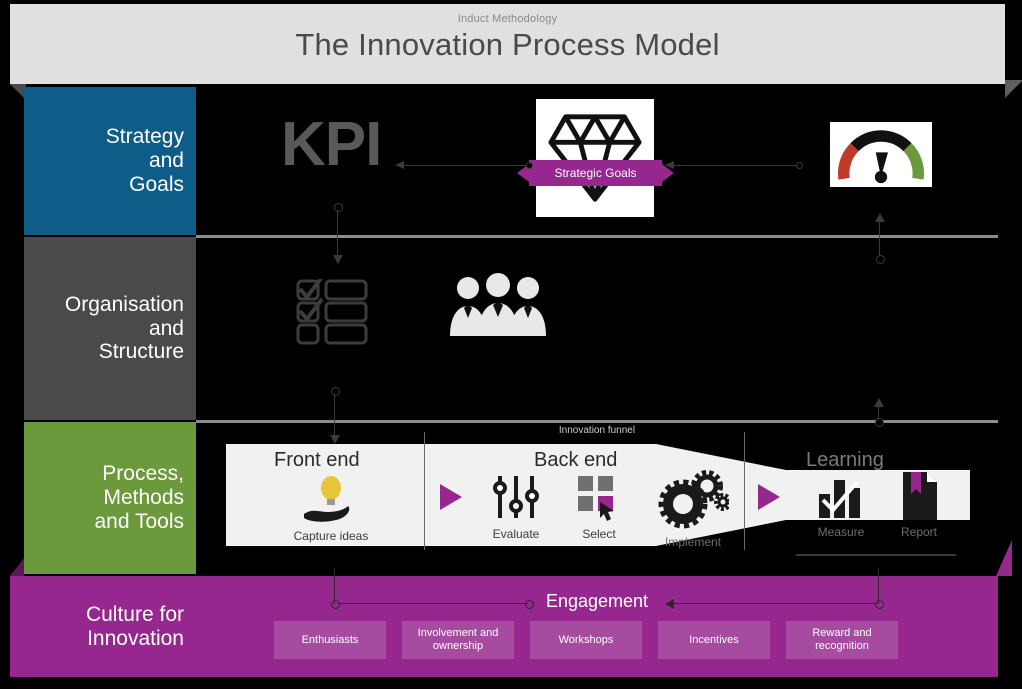 Image resolution: width=1022 pixels, height=689 pixels. I want to click on stage-capture-ideas: Capture ideas, so click(331, 508).